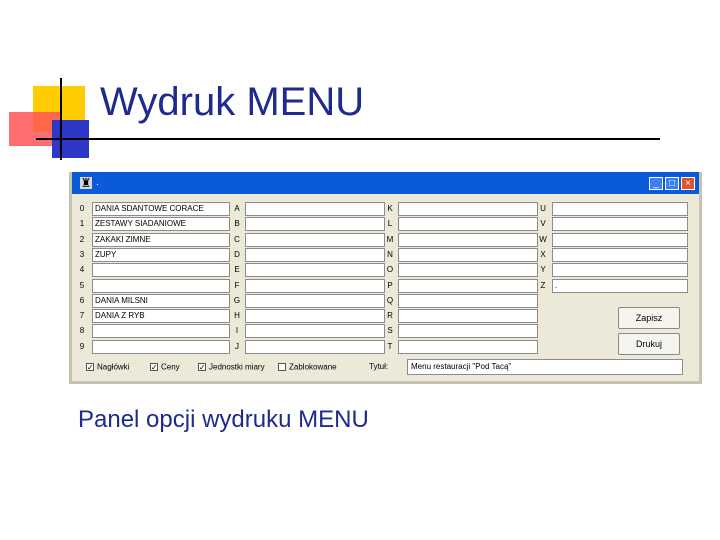 The height and width of the screenshot is (540, 720). I want to click on print-title-label: Tytuł:, so click(379, 366).